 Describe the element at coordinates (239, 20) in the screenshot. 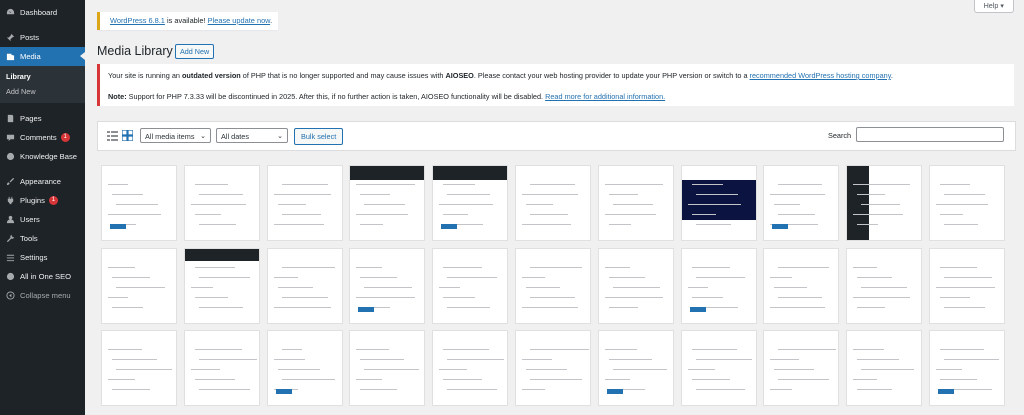

I see `update-now-link: Please update now` at that location.